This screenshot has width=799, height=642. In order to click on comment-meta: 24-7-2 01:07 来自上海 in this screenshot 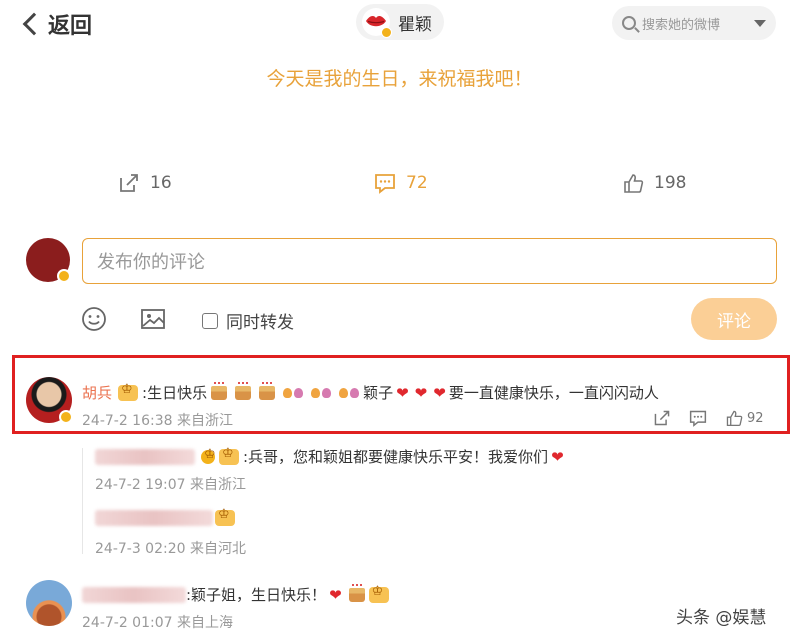, I will do `click(157, 623)`.